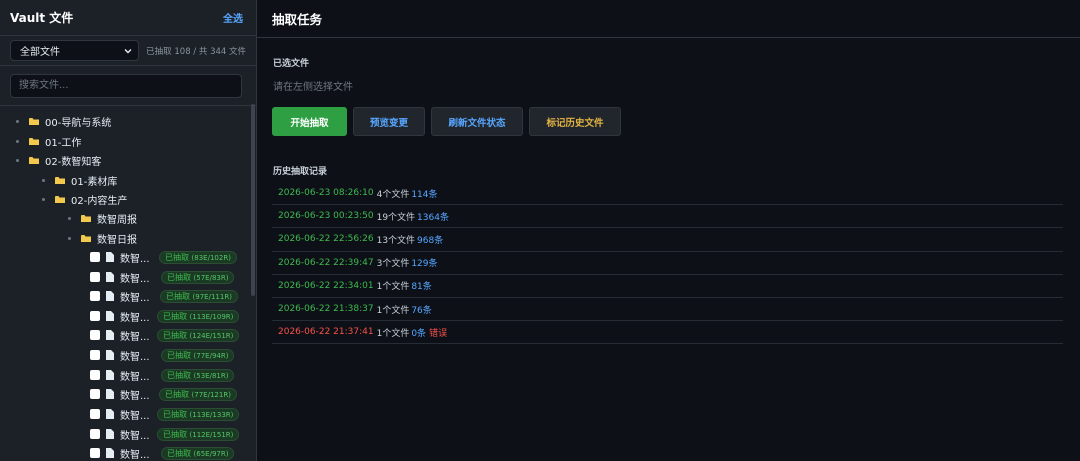  I want to click on history-count: 114条, so click(424, 194).